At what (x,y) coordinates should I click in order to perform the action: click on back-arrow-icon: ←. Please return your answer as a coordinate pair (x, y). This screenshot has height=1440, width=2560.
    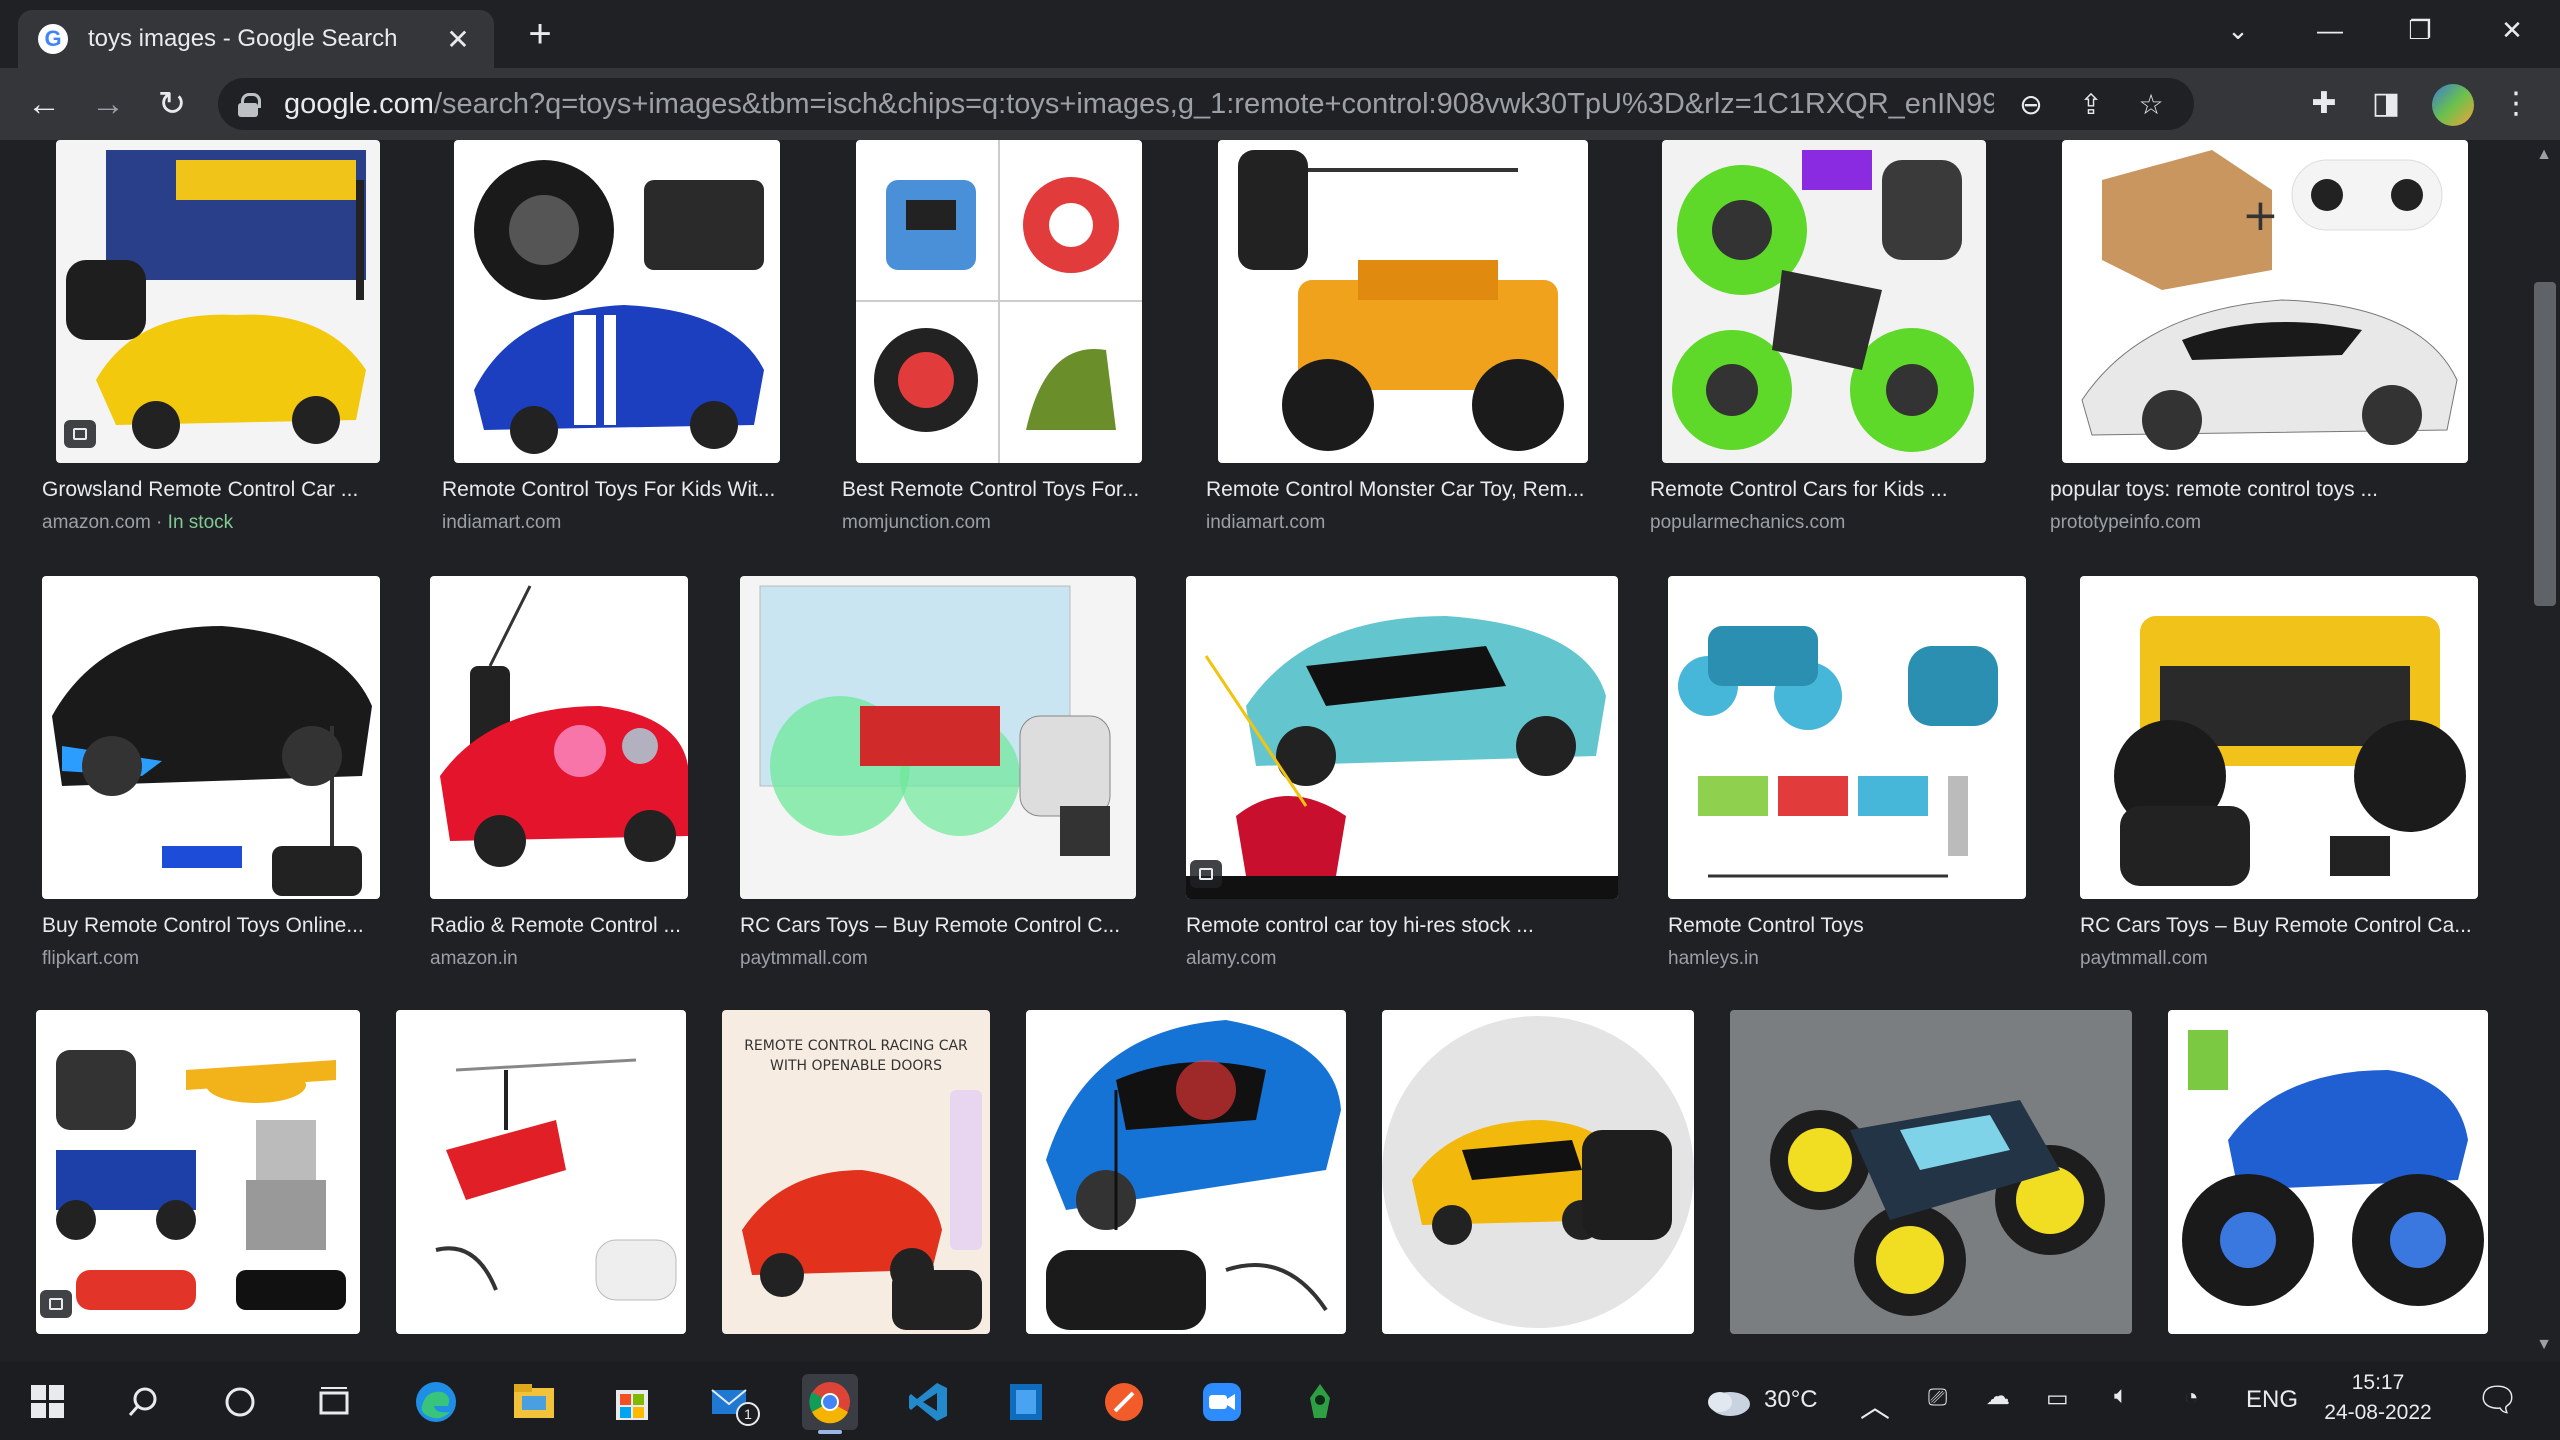
    Looking at the image, I should click on (44, 104).